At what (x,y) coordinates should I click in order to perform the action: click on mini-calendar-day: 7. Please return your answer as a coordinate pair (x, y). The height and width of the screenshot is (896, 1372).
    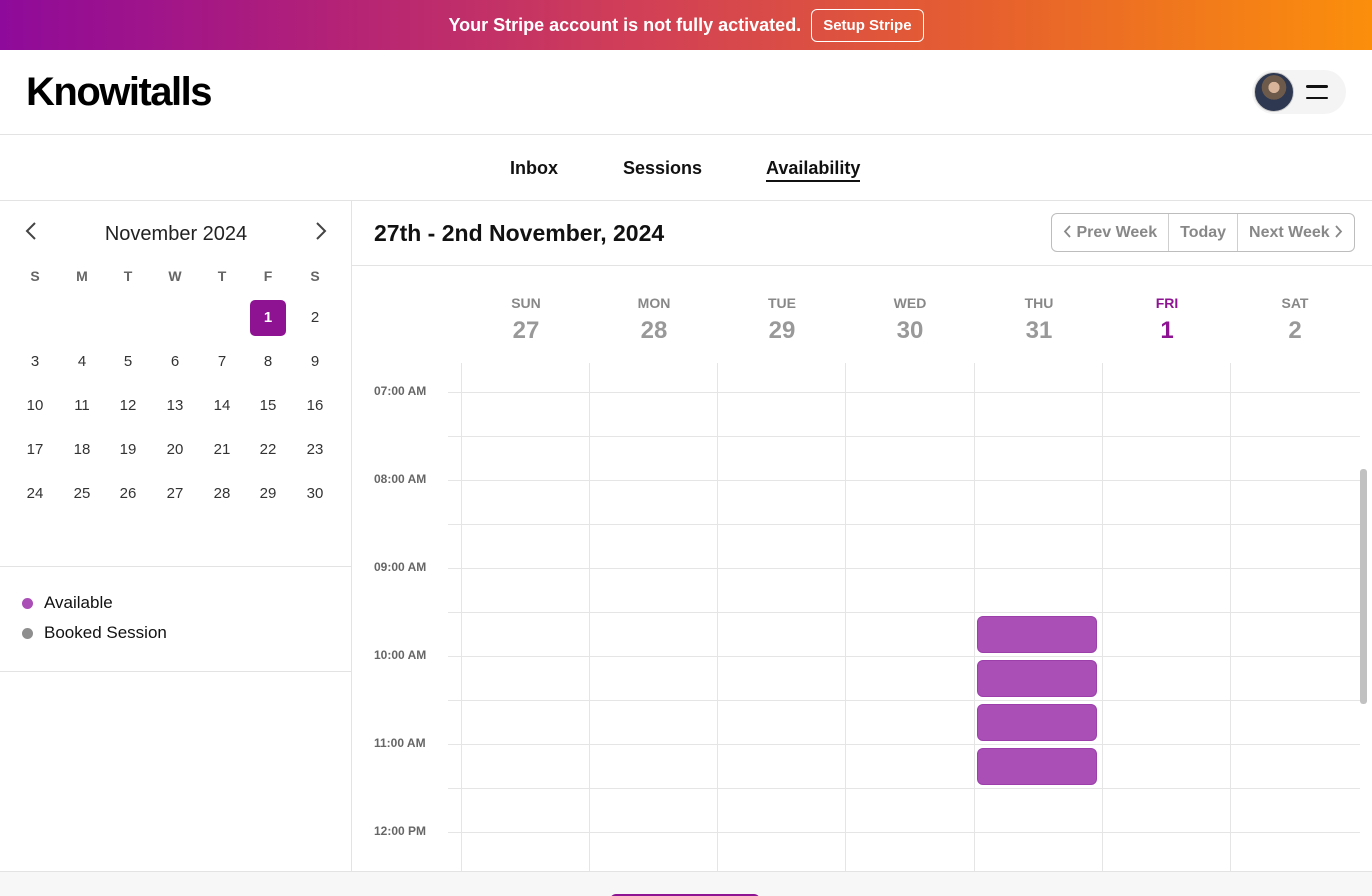
    Looking at the image, I should click on (222, 362).